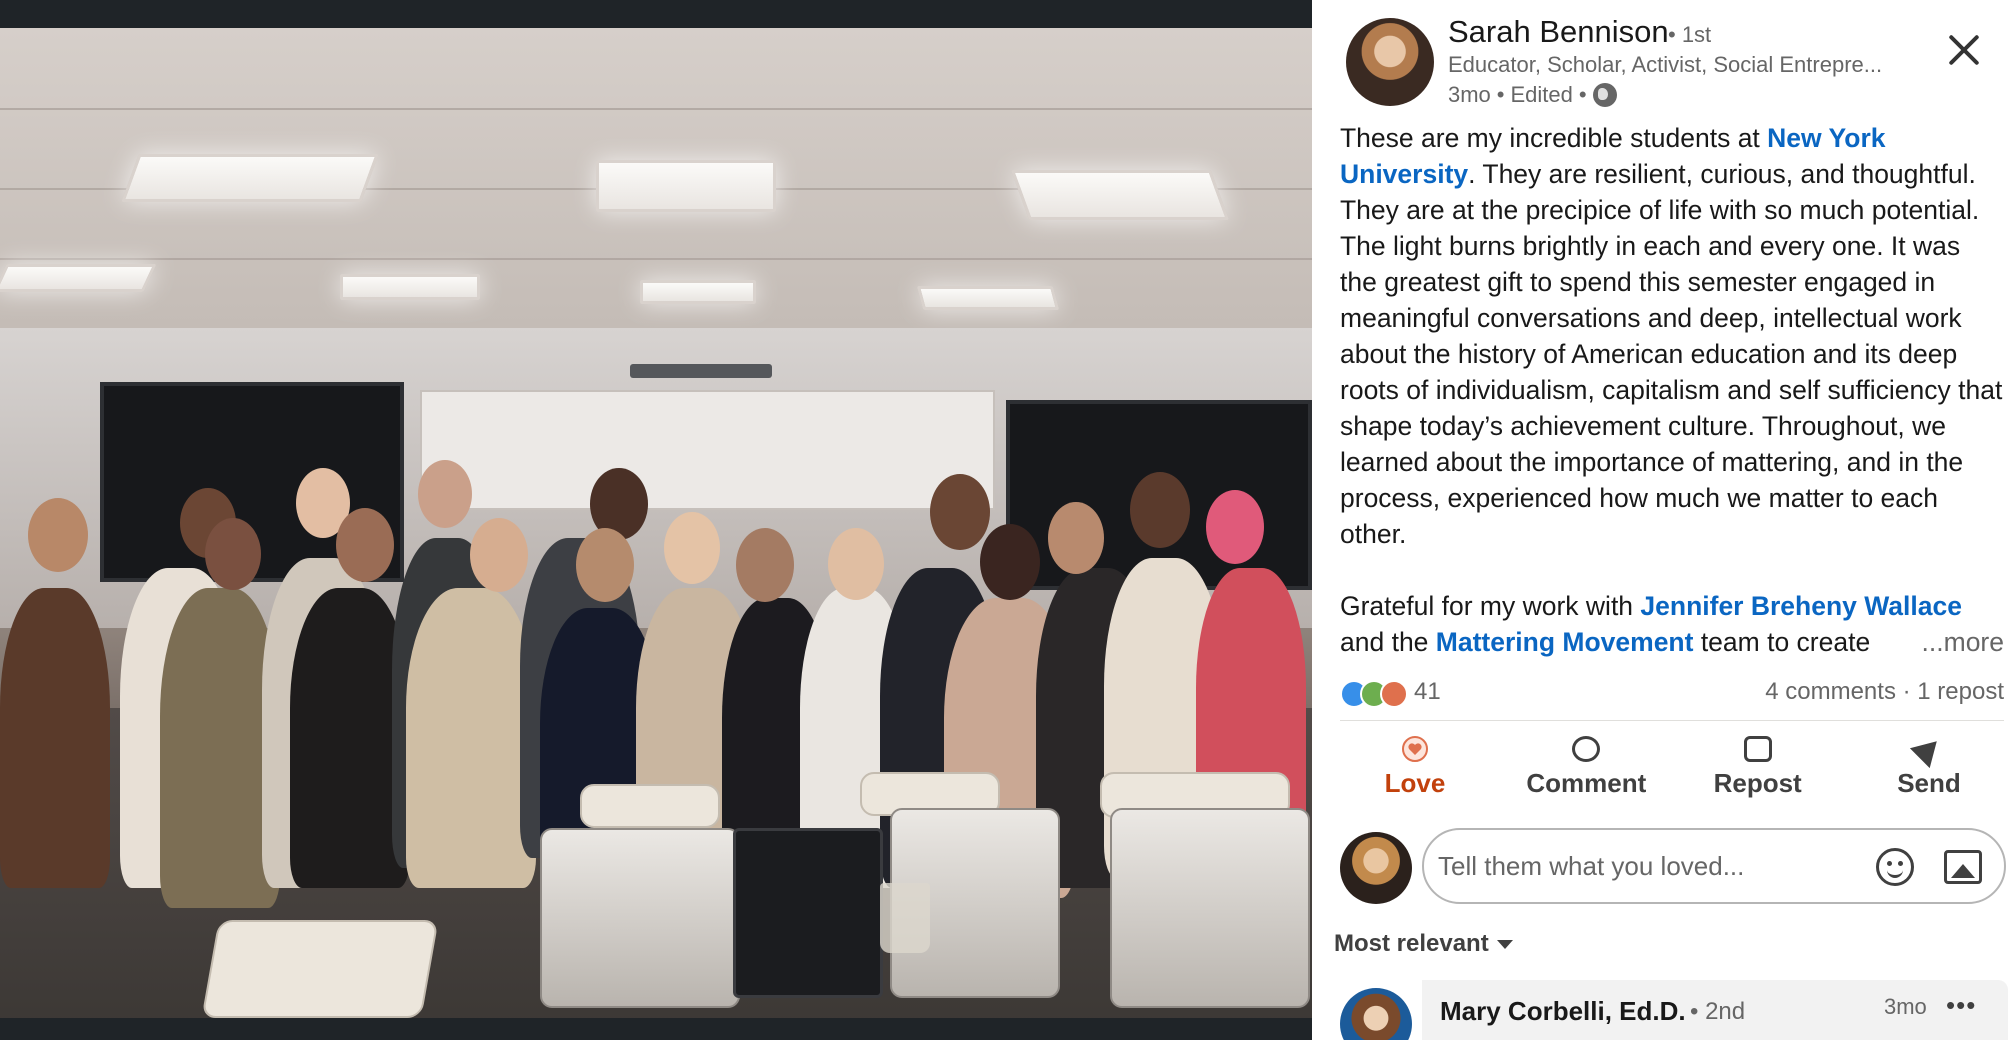 This screenshot has height=1040, width=2016. I want to click on repost-button: Repost, so click(1758, 770).